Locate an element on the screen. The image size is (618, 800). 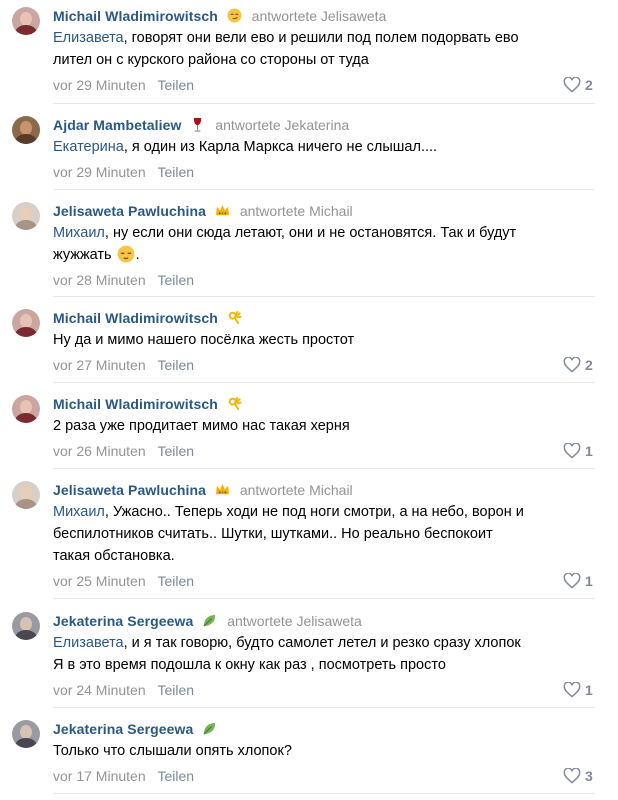
timestamp: vor 26 Minuten is located at coordinates (99, 451).